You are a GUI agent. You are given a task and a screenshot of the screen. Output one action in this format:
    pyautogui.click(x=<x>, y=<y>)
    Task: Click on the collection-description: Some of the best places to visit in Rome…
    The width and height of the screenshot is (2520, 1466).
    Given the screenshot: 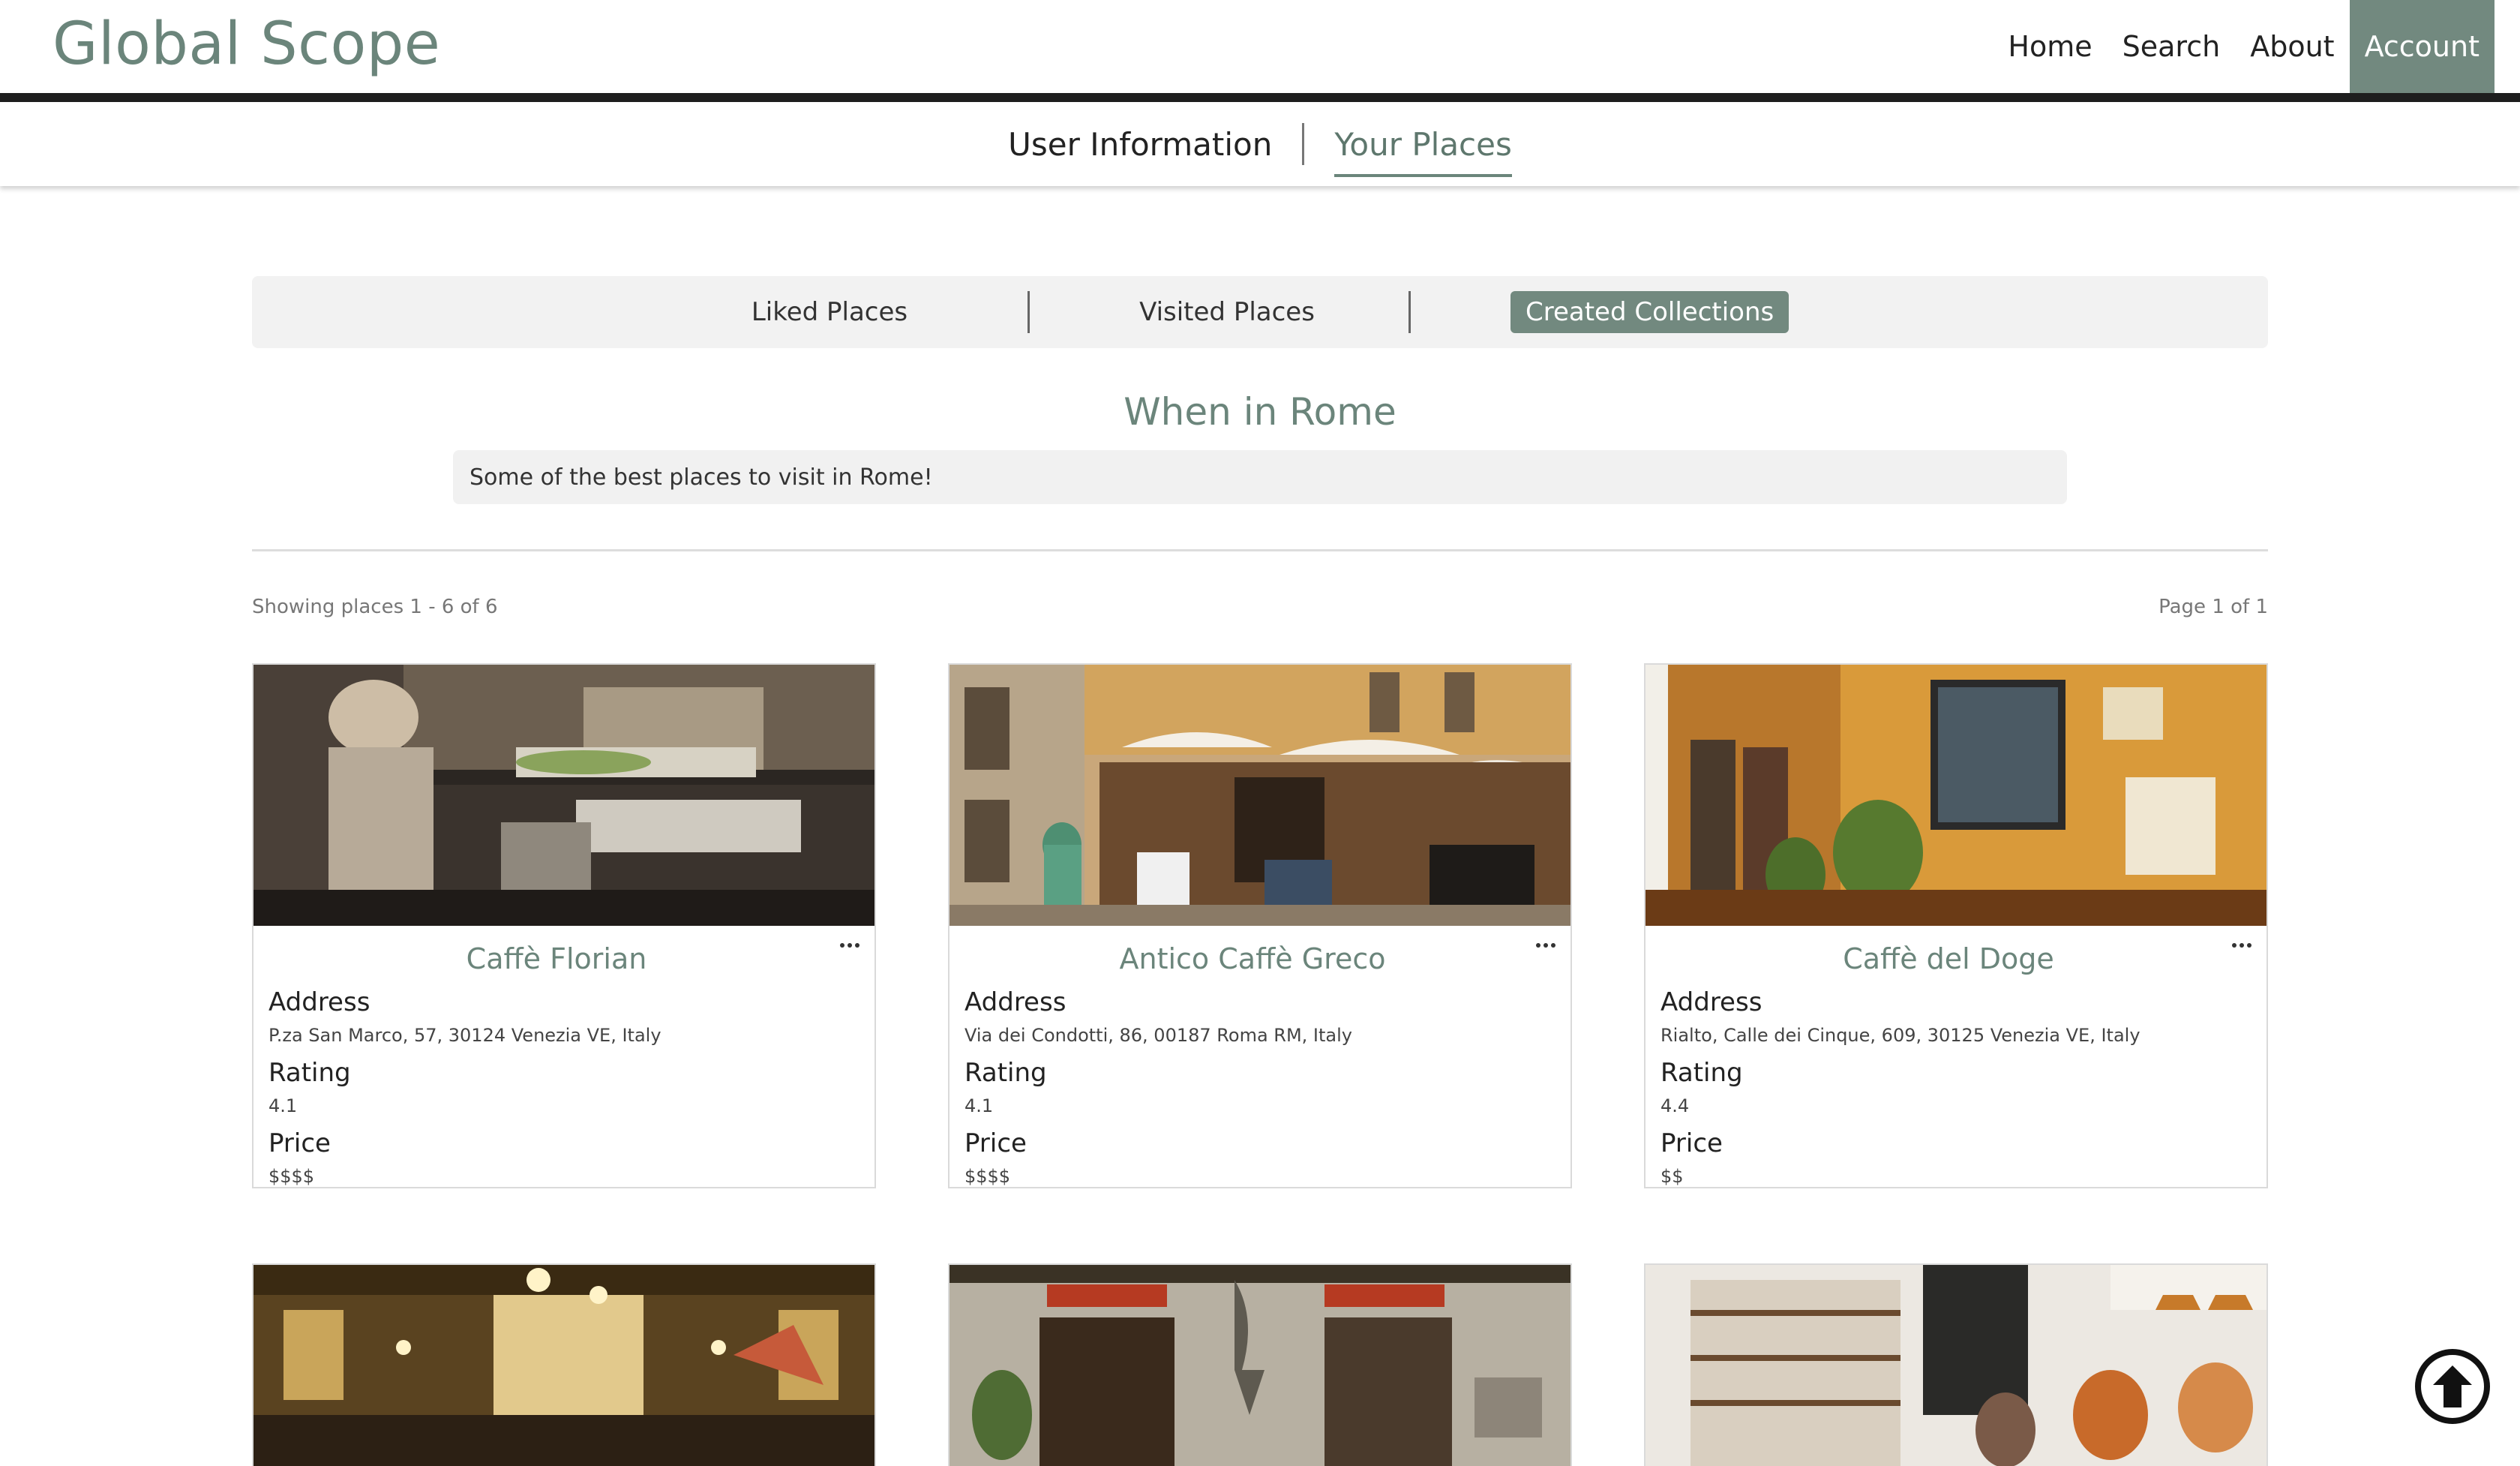 What is the action you would take?
    pyautogui.click(x=1260, y=477)
    